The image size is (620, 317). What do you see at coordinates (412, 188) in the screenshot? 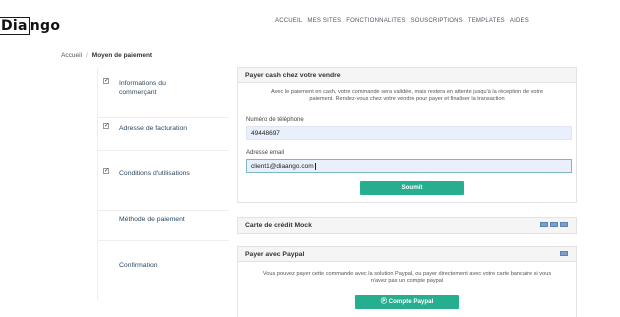
I see `submit-button: Soumit` at bounding box center [412, 188].